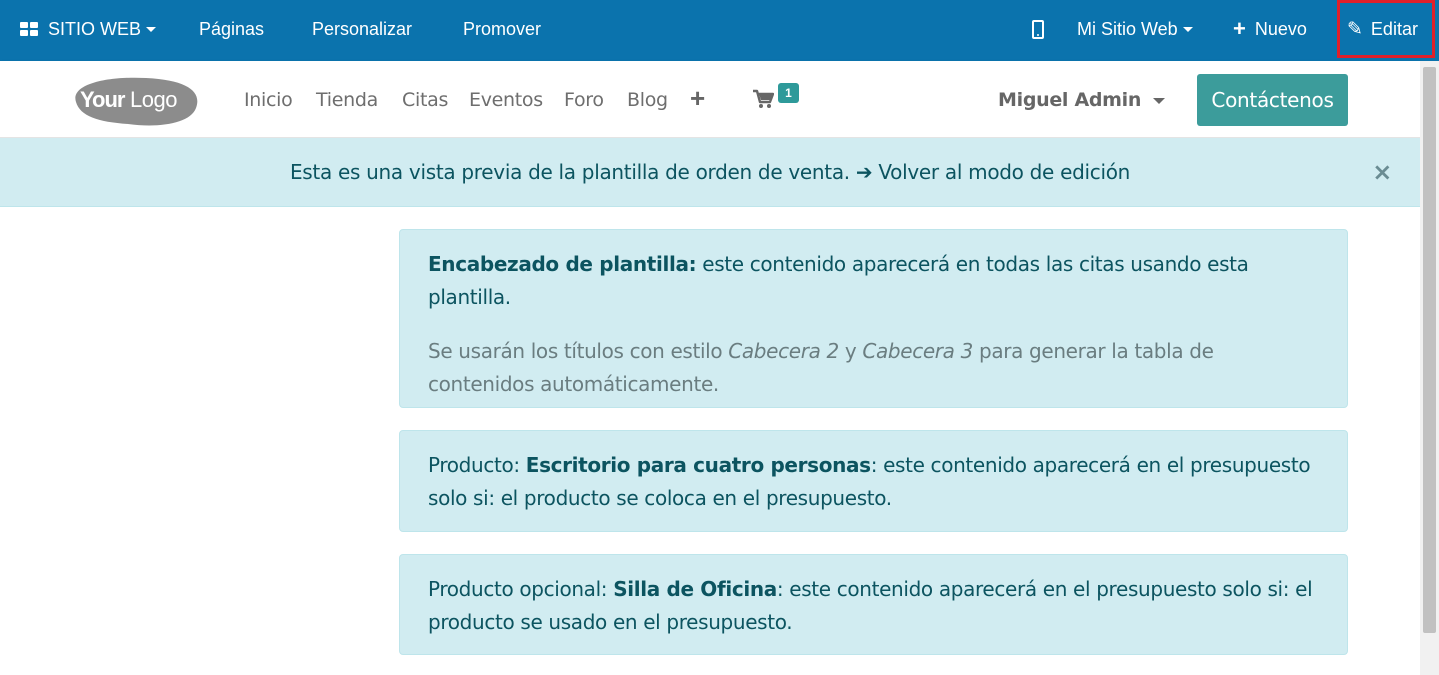 The width and height of the screenshot is (1439, 675). Describe the element at coordinates (521, 589) in the screenshot. I see `optional-product-prefix: Producto opcional:` at that location.